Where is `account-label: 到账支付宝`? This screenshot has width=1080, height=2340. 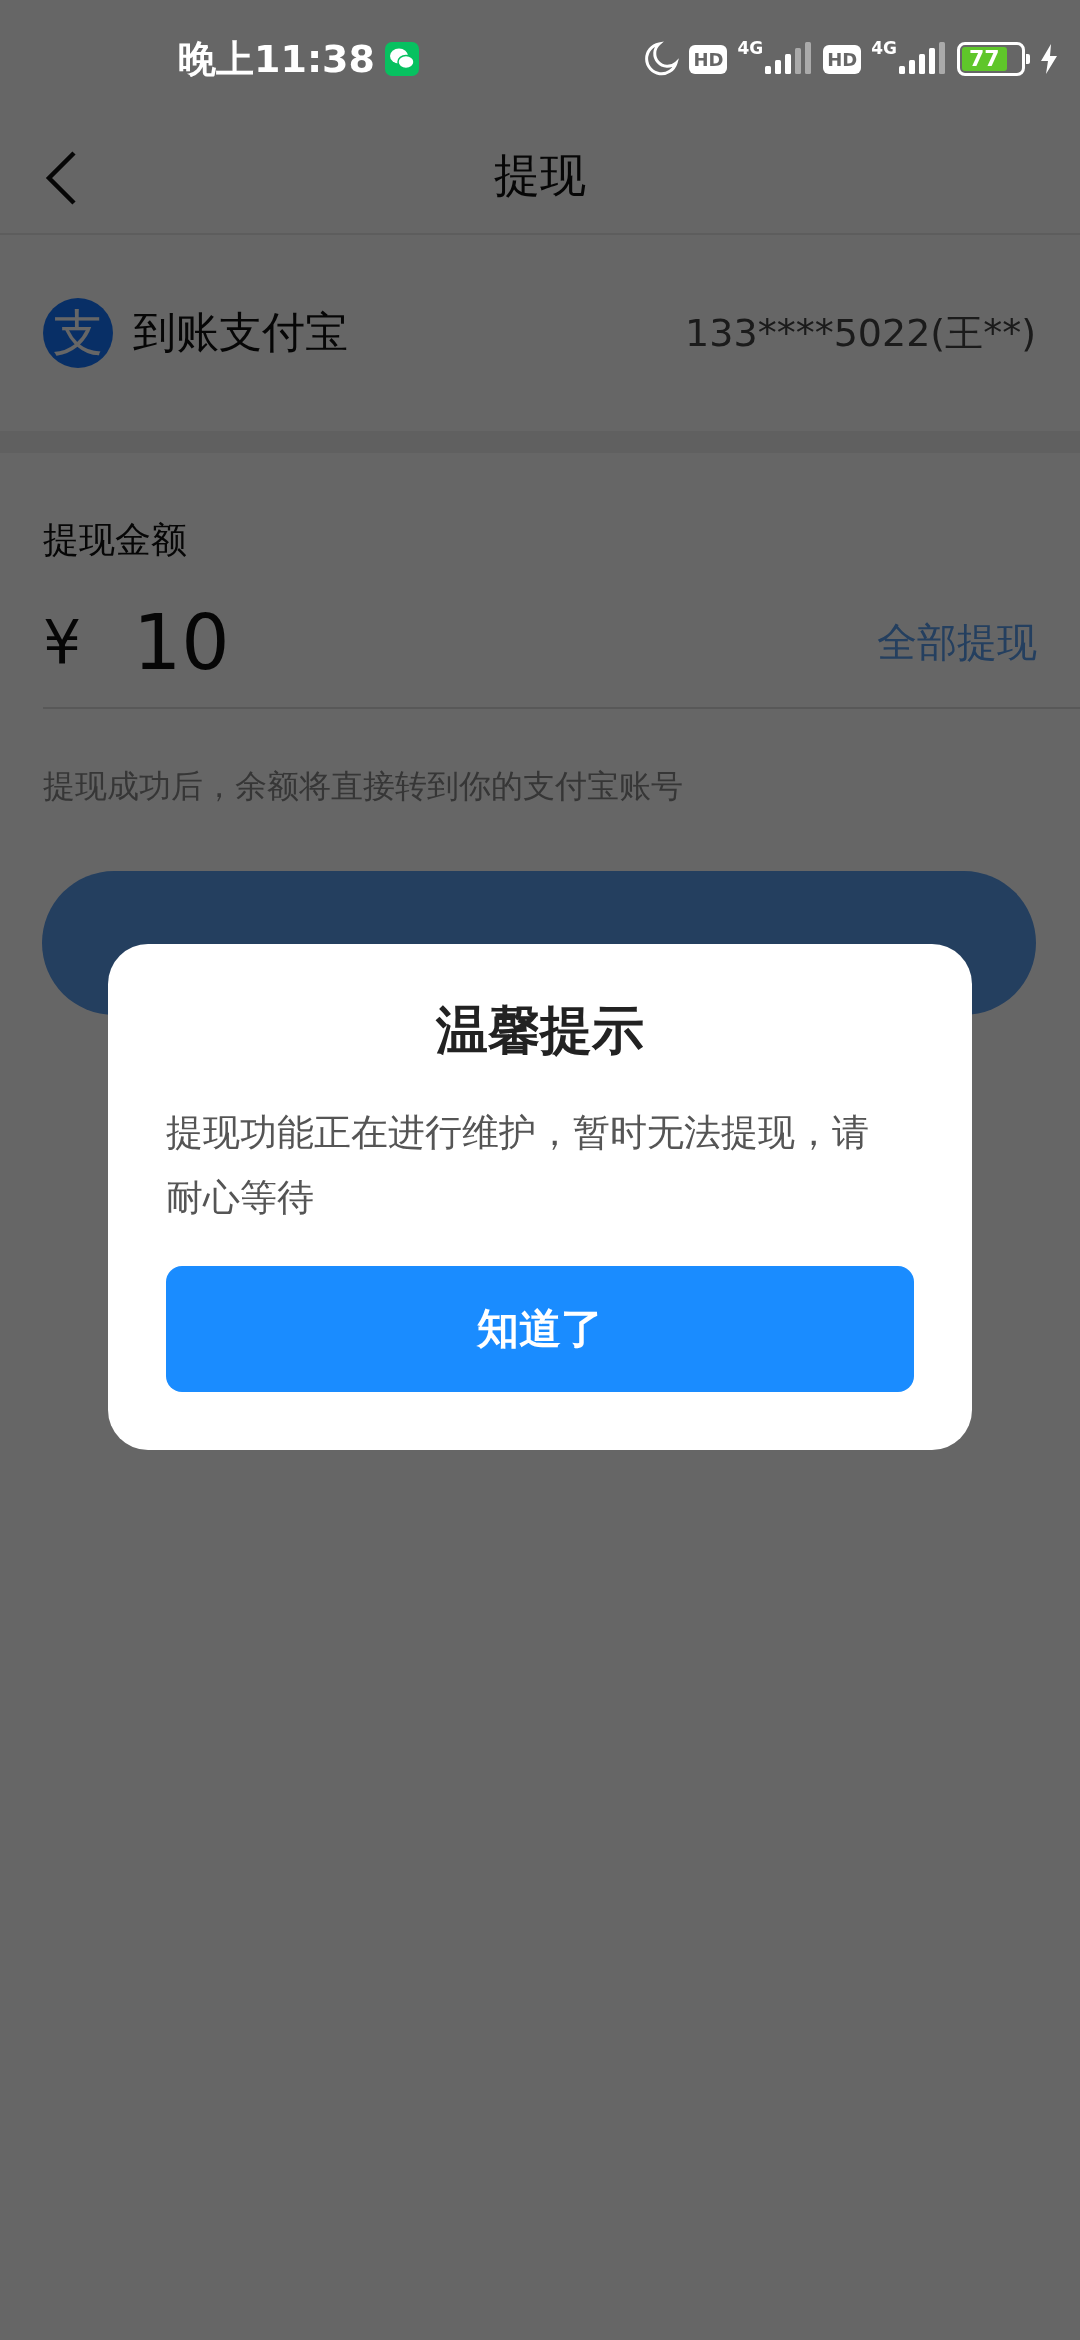
account-label: 到账支付宝 is located at coordinates (241, 332).